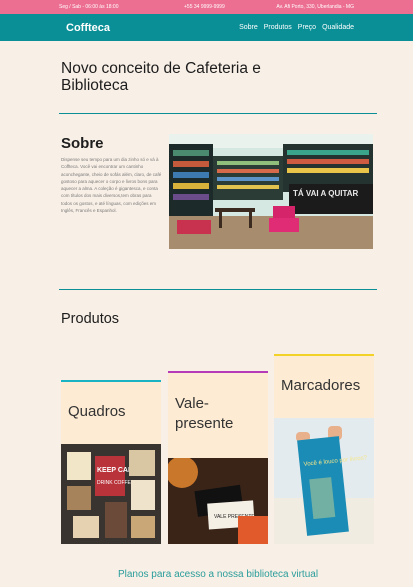 This screenshot has height=587, width=413. Describe the element at coordinates (218, 501) in the screenshot. I see `vale-presente-image: VALE PRESENTE` at that location.